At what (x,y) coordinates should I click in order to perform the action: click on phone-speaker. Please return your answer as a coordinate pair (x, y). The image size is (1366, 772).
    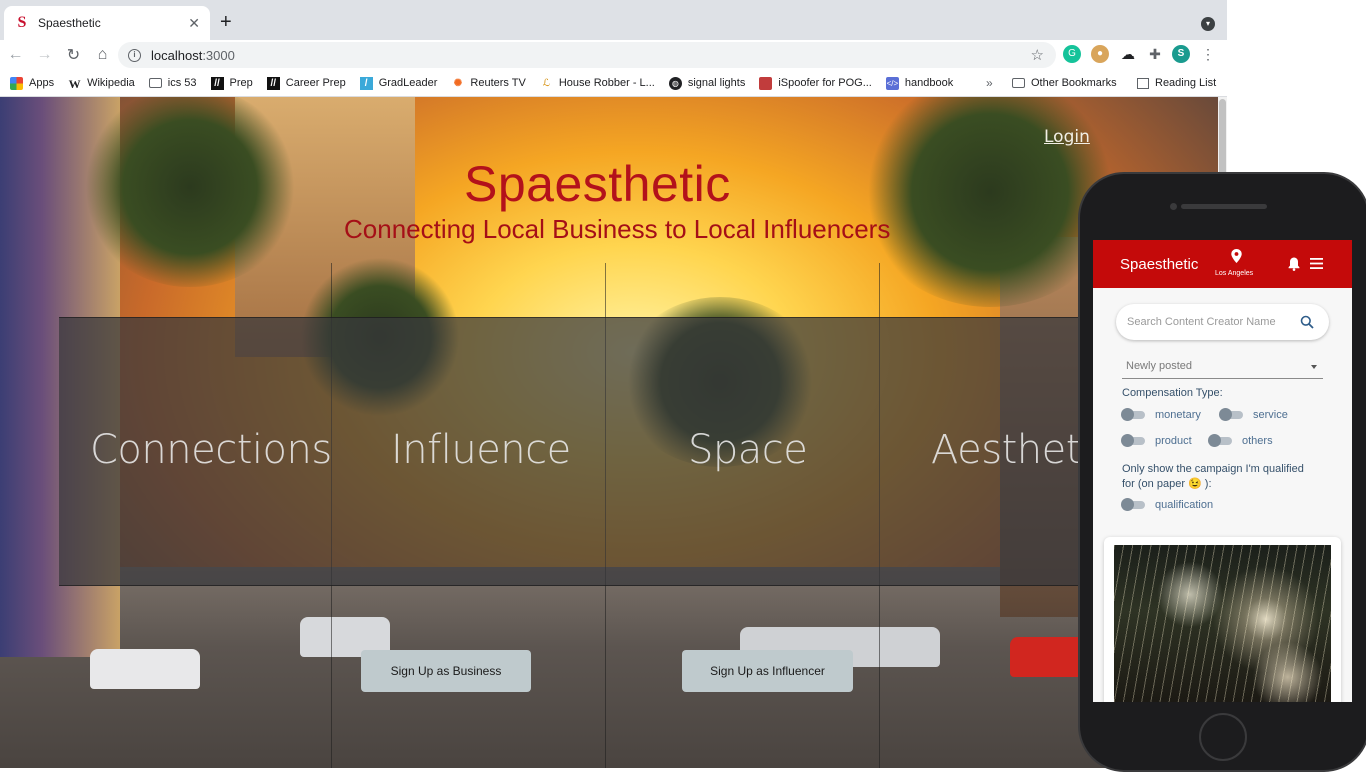
    Looking at the image, I should click on (1224, 206).